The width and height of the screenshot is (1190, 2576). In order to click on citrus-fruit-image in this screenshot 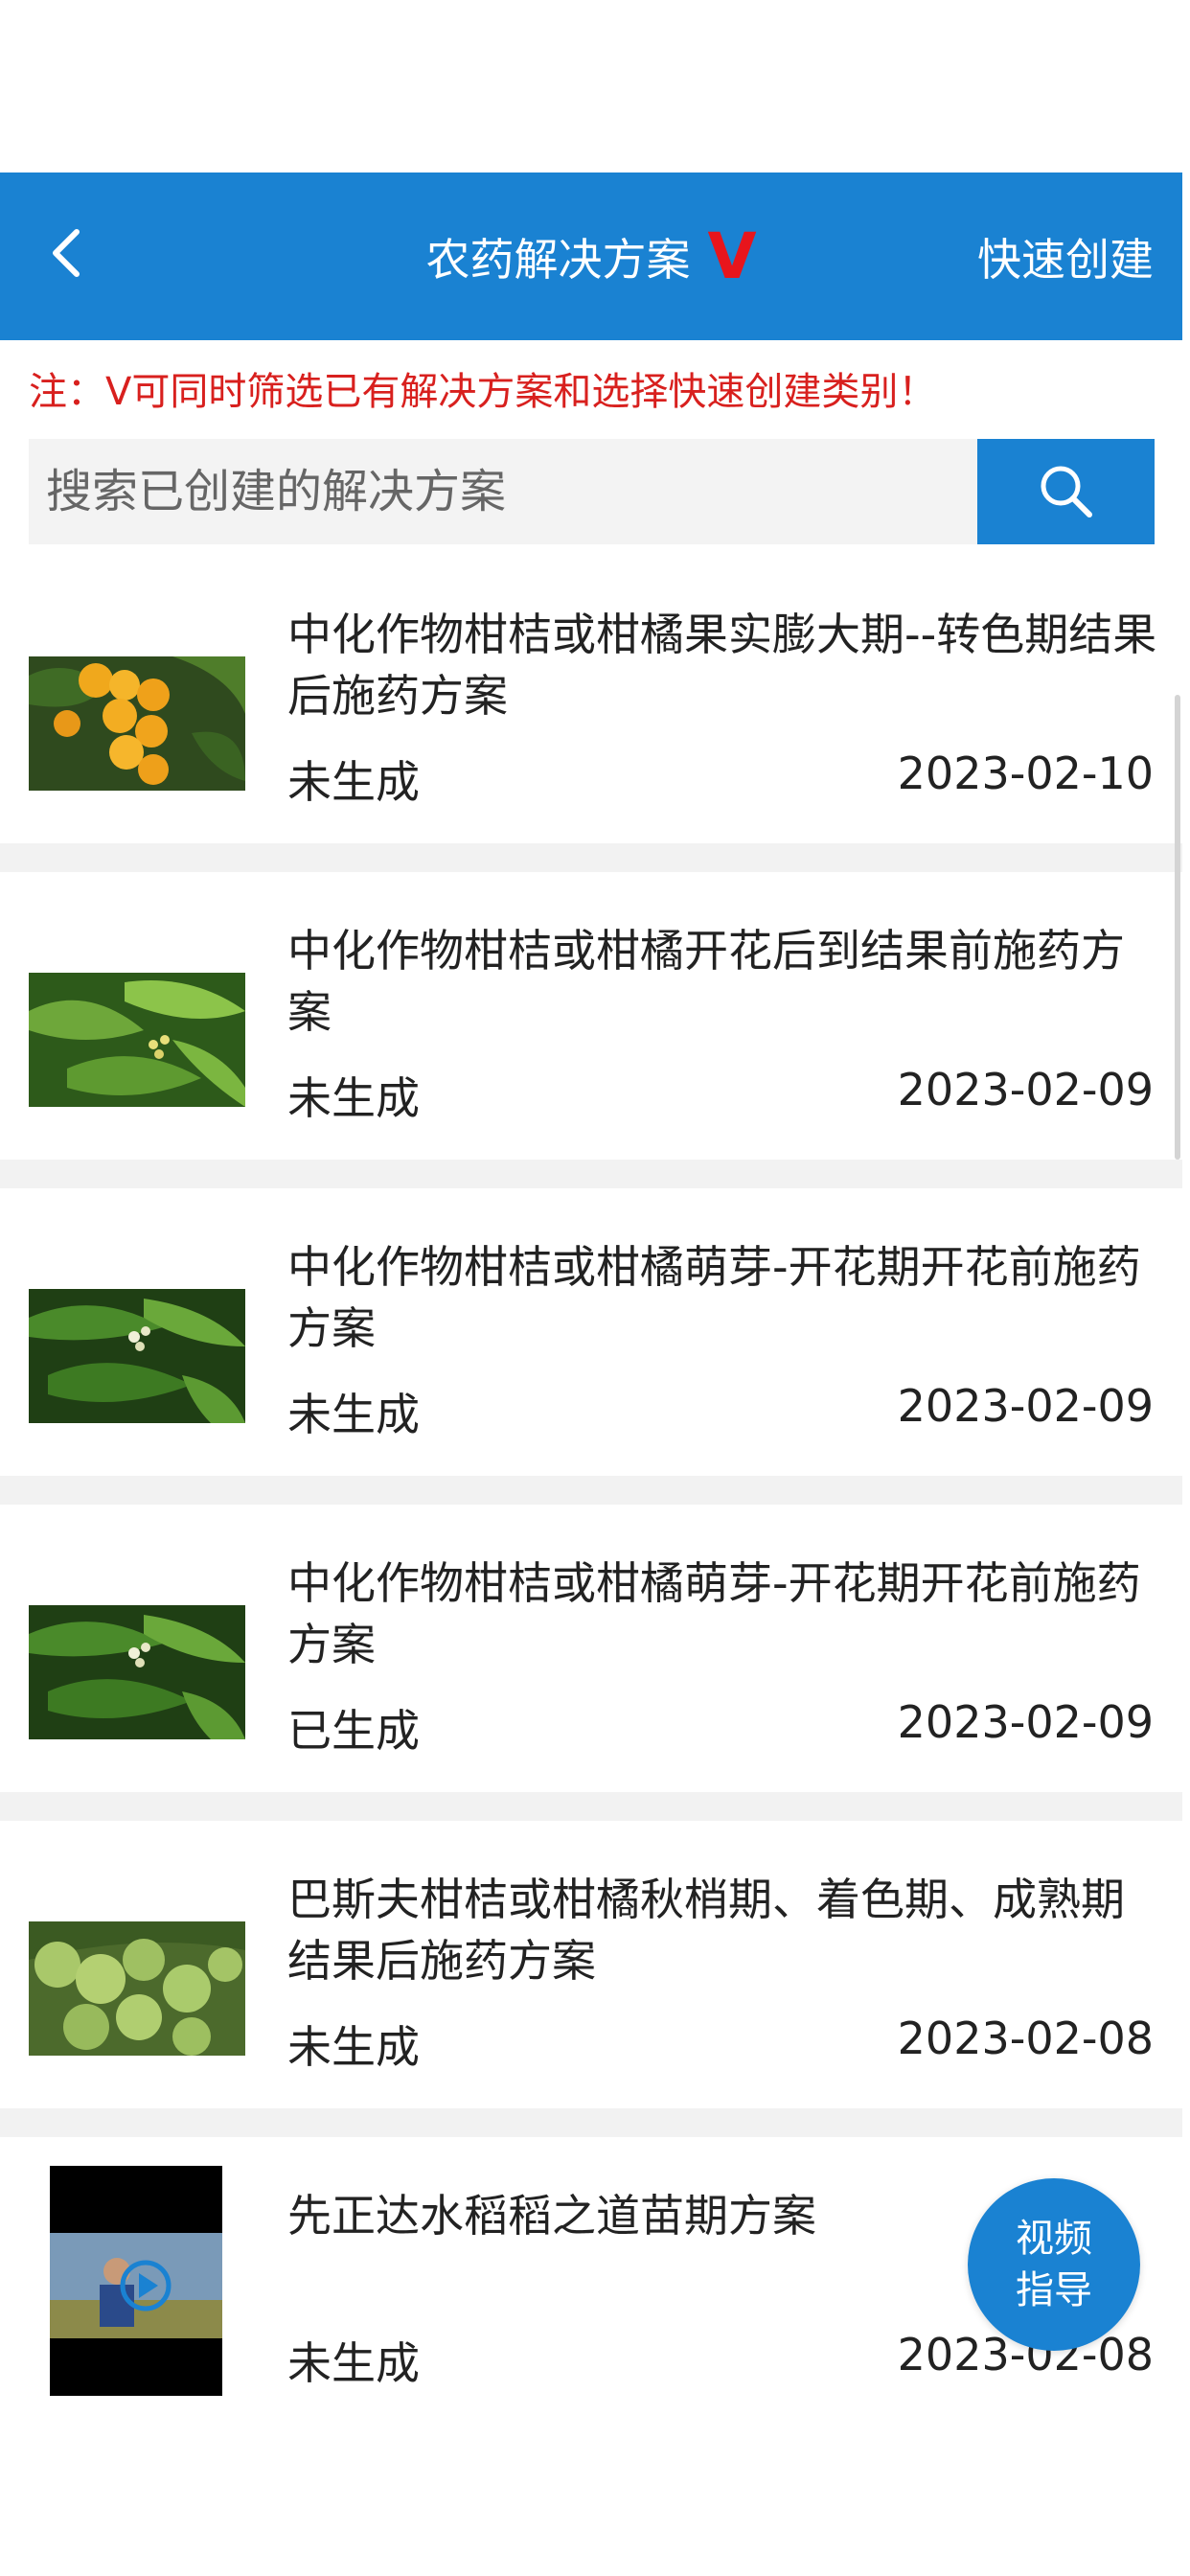, I will do `click(137, 723)`.